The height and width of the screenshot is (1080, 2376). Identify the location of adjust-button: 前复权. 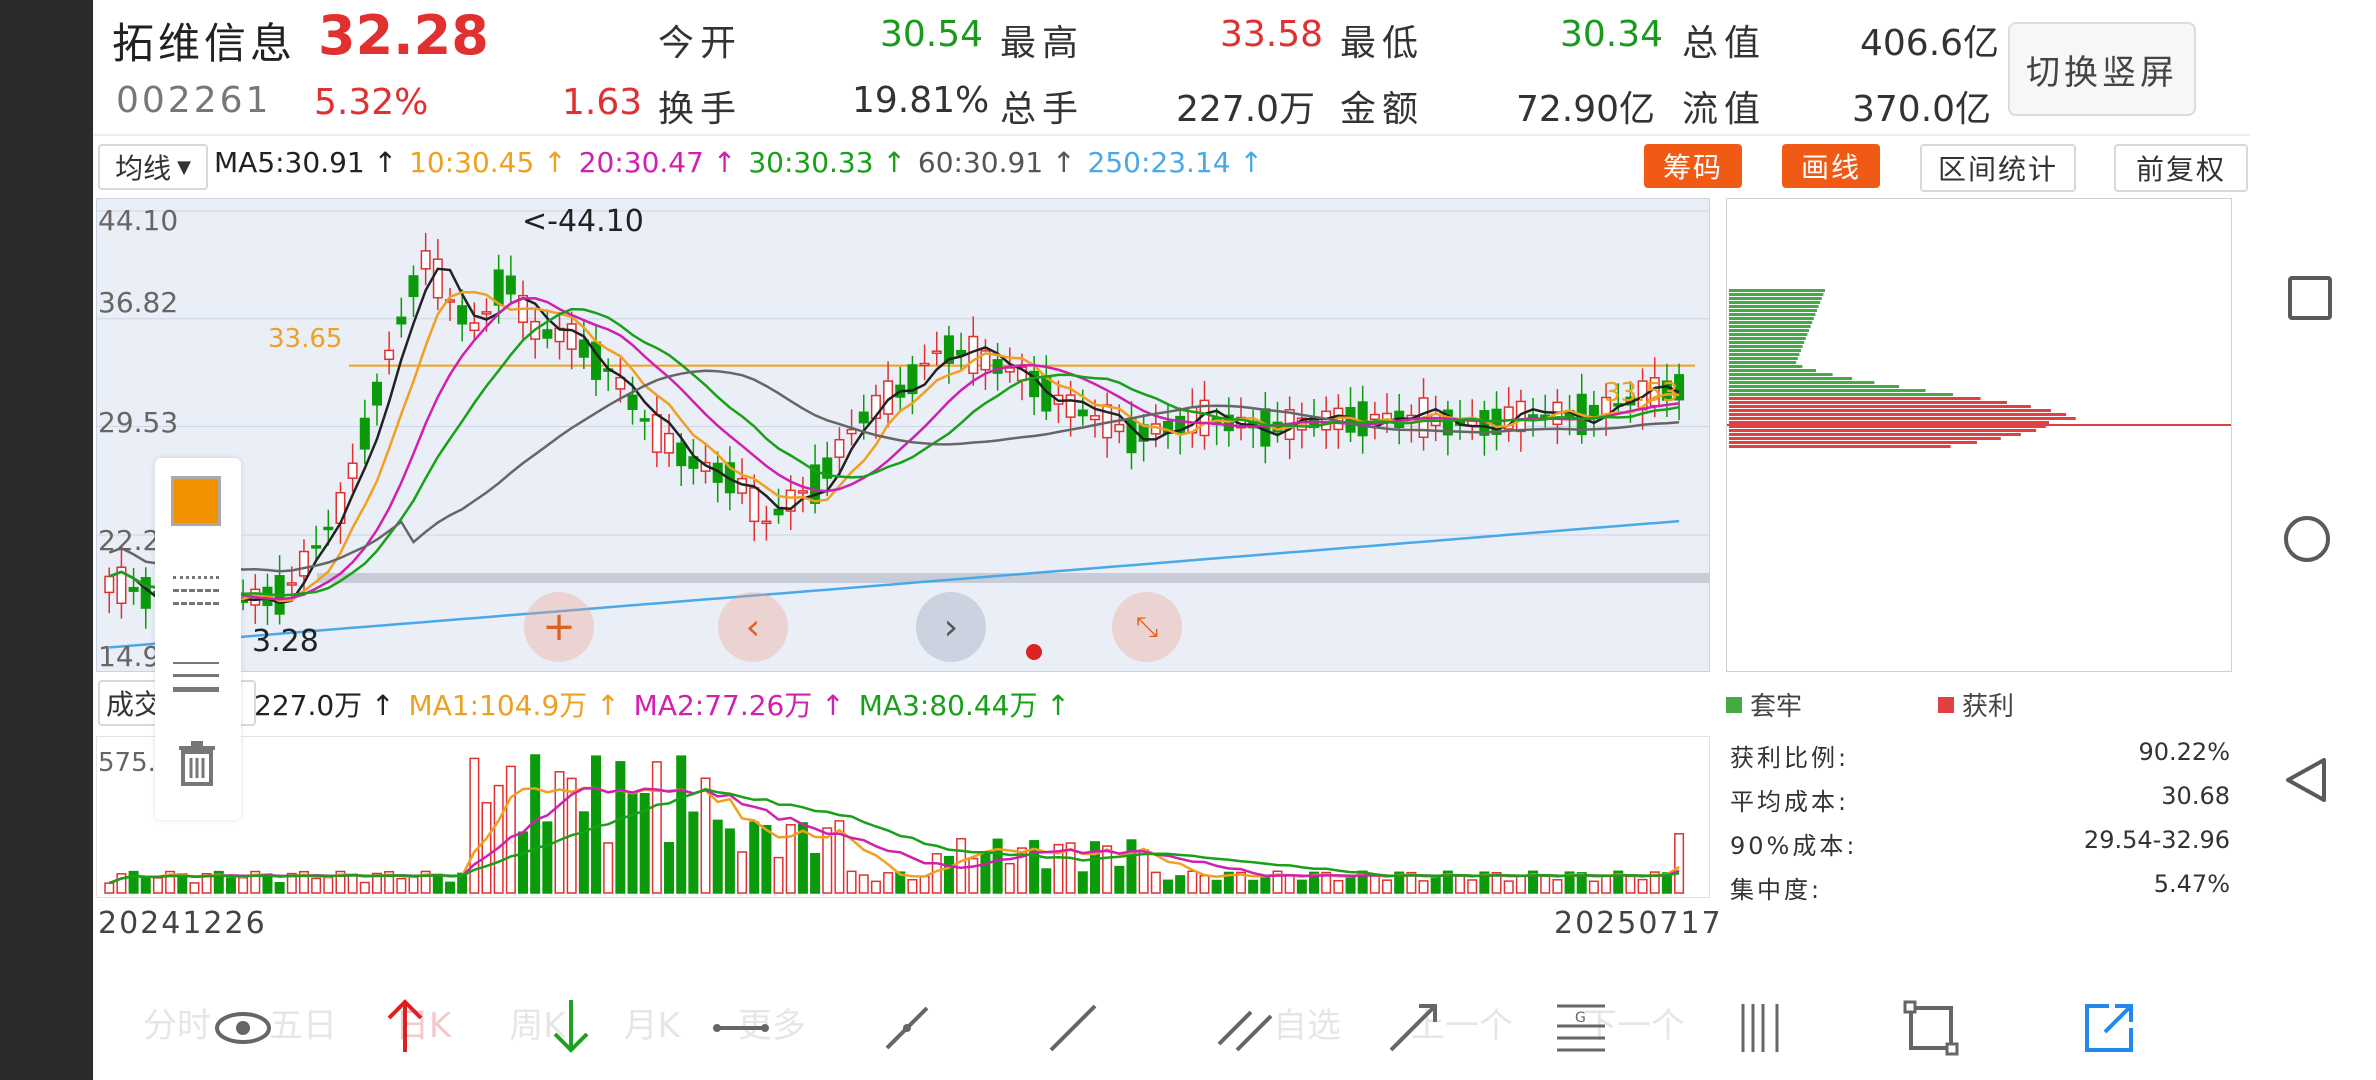
(2181, 168).